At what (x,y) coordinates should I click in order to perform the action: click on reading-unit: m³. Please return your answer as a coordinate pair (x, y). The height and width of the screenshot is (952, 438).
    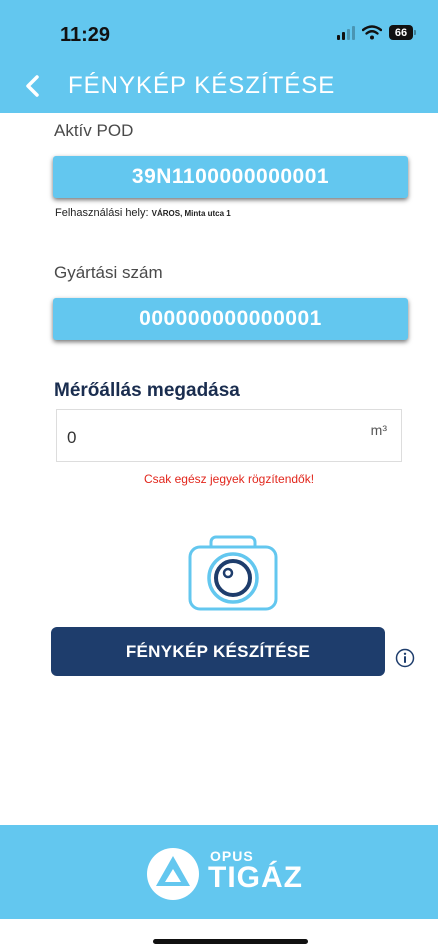
    Looking at the image, I should click on (378, 430).